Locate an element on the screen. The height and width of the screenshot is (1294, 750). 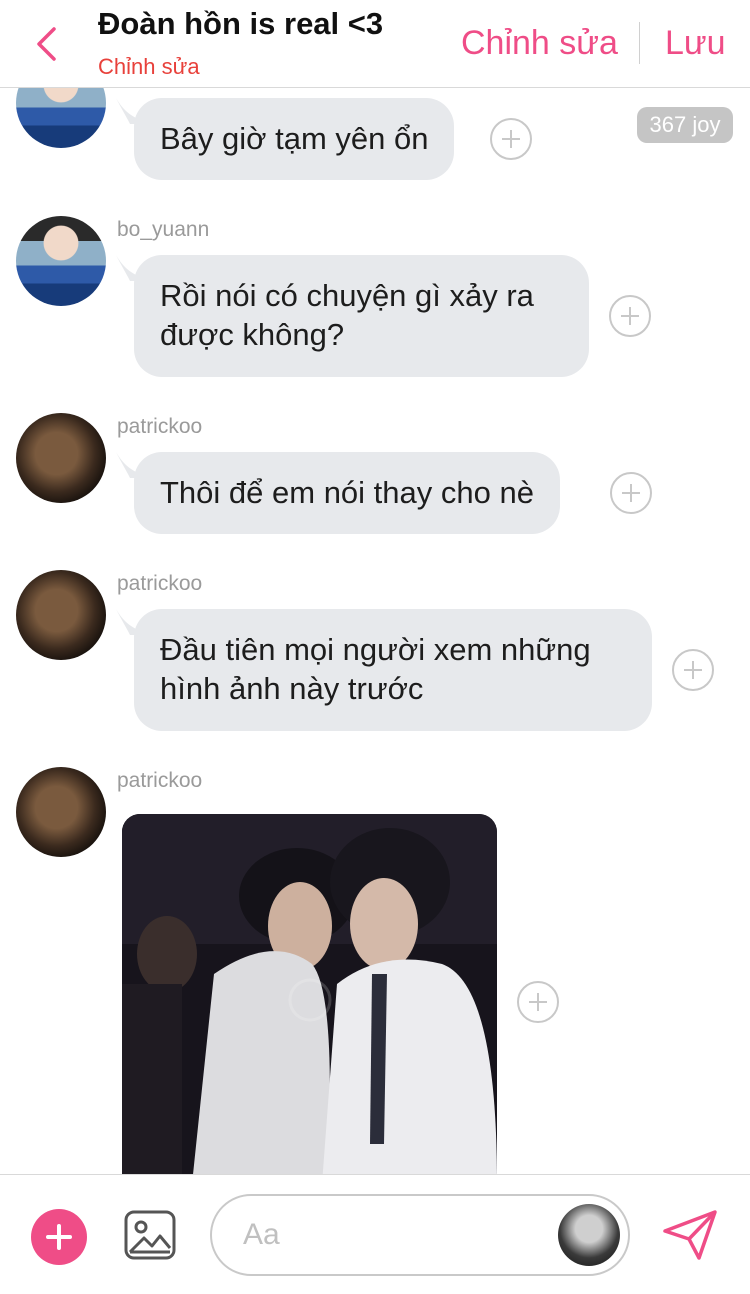
chevron-left-icon is located at coordinates (46, 44).